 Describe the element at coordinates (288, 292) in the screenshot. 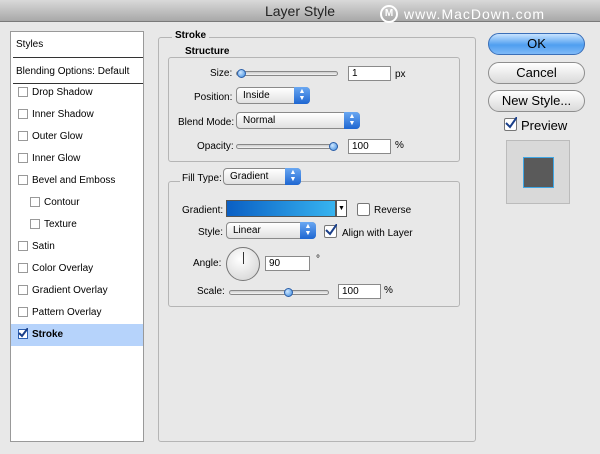

I see `scale-slider-knob` at that location.